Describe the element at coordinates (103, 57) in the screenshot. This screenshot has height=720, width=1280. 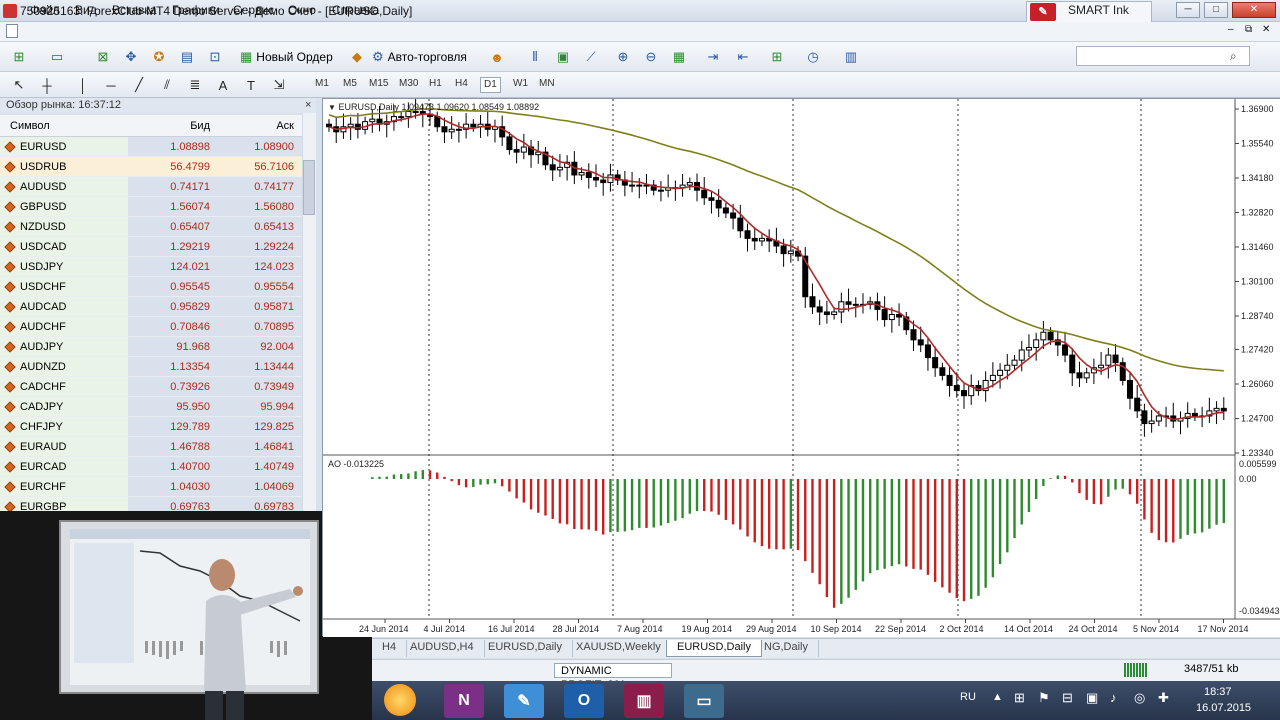
I see `market-watch-icon: ⊠` at that location.